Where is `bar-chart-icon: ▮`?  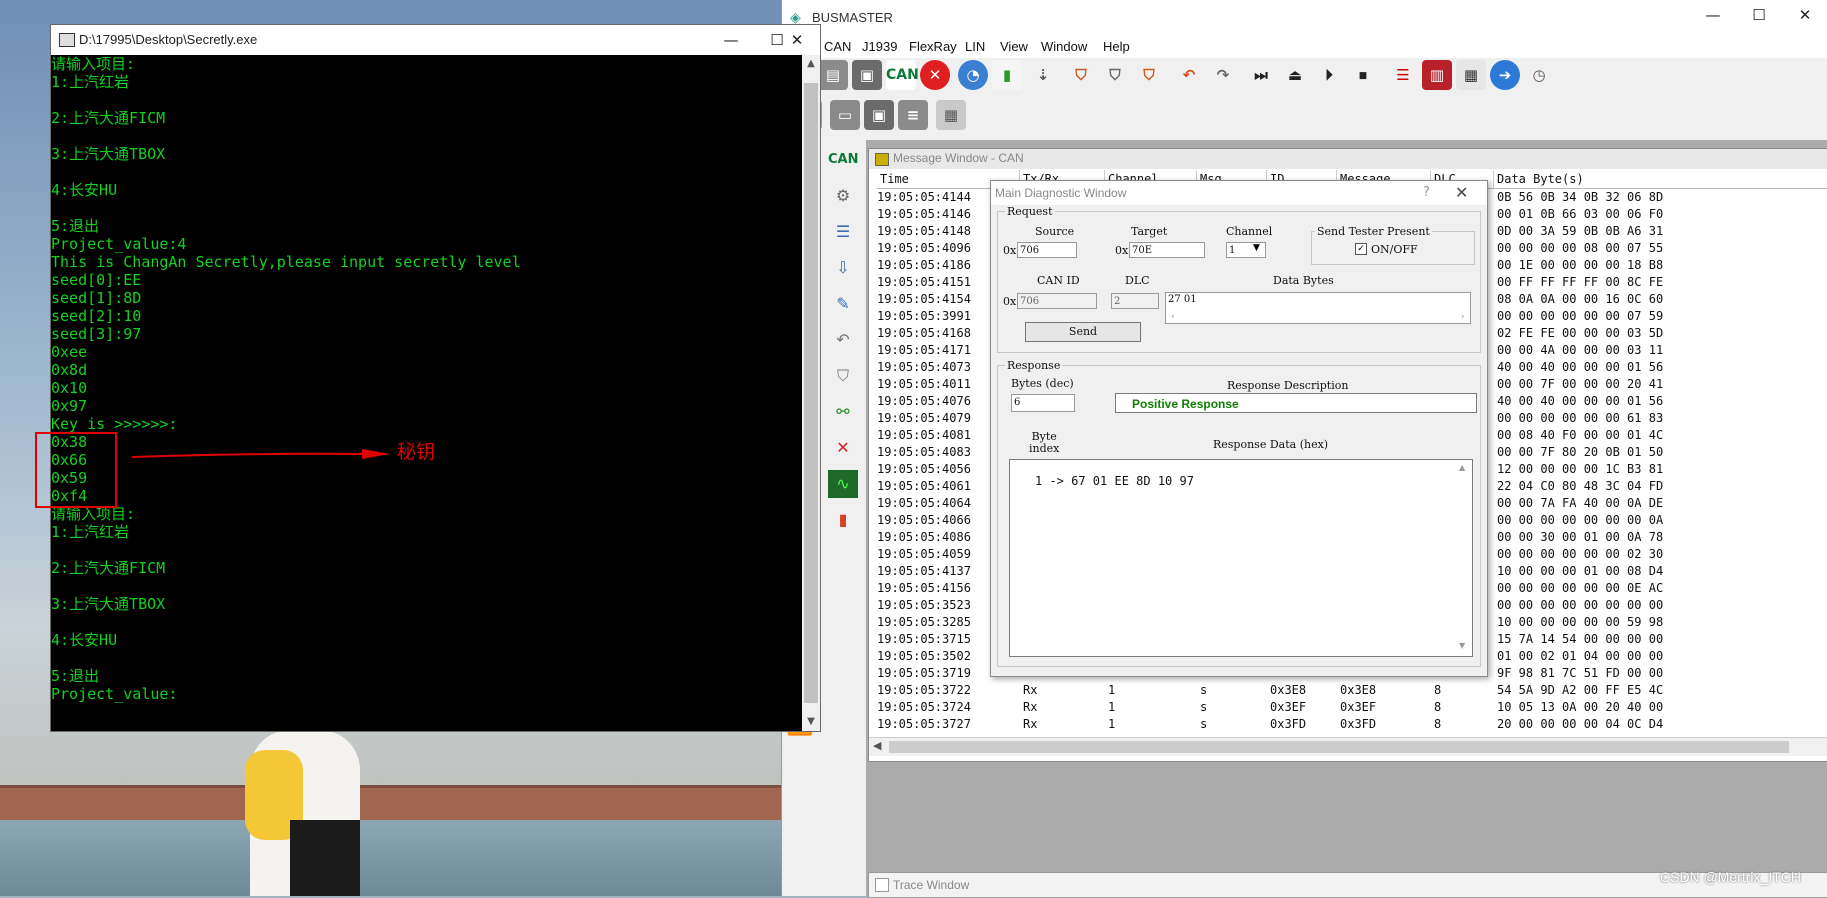
bar-chart-icon: ▮ is located at coordinates (1007, 75).